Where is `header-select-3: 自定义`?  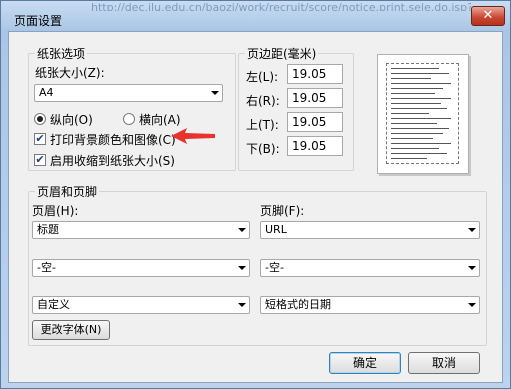 header-select-3: 自定义 is located at coordinates (141, 305).